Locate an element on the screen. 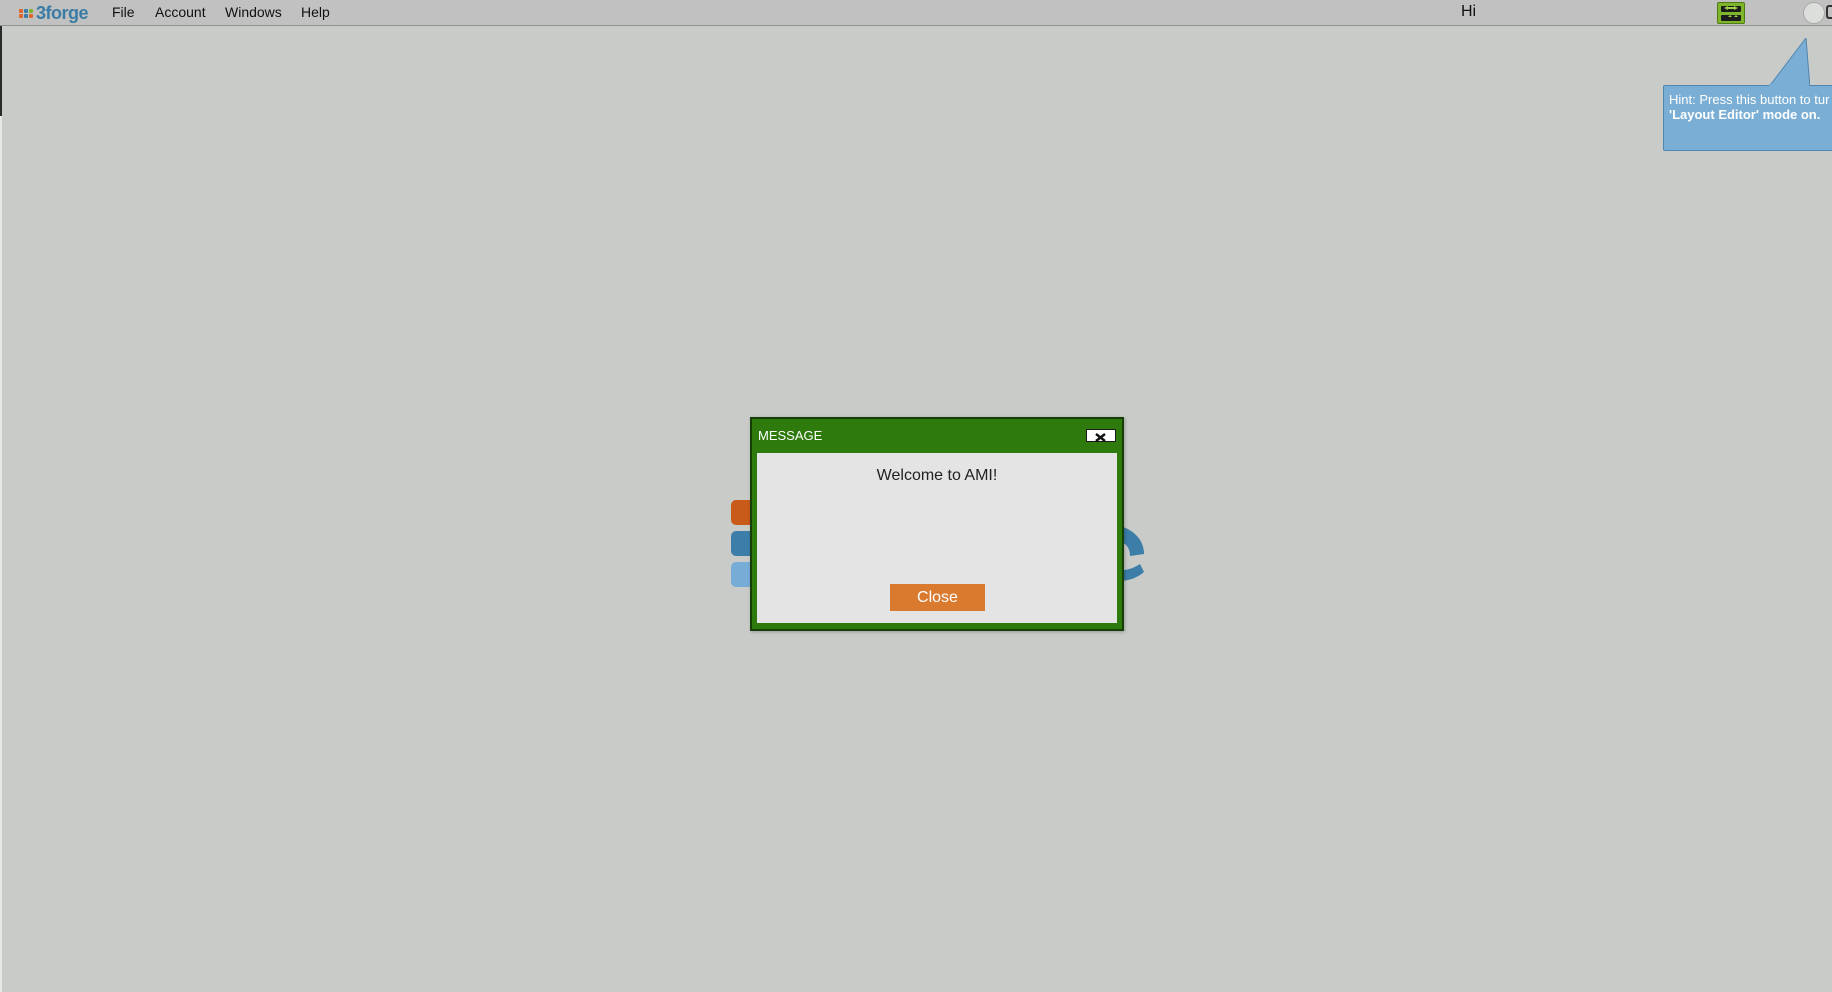 This screenshot has height=992, width=1832. layout-arrows-icon is located at coordinates (1731, 11).